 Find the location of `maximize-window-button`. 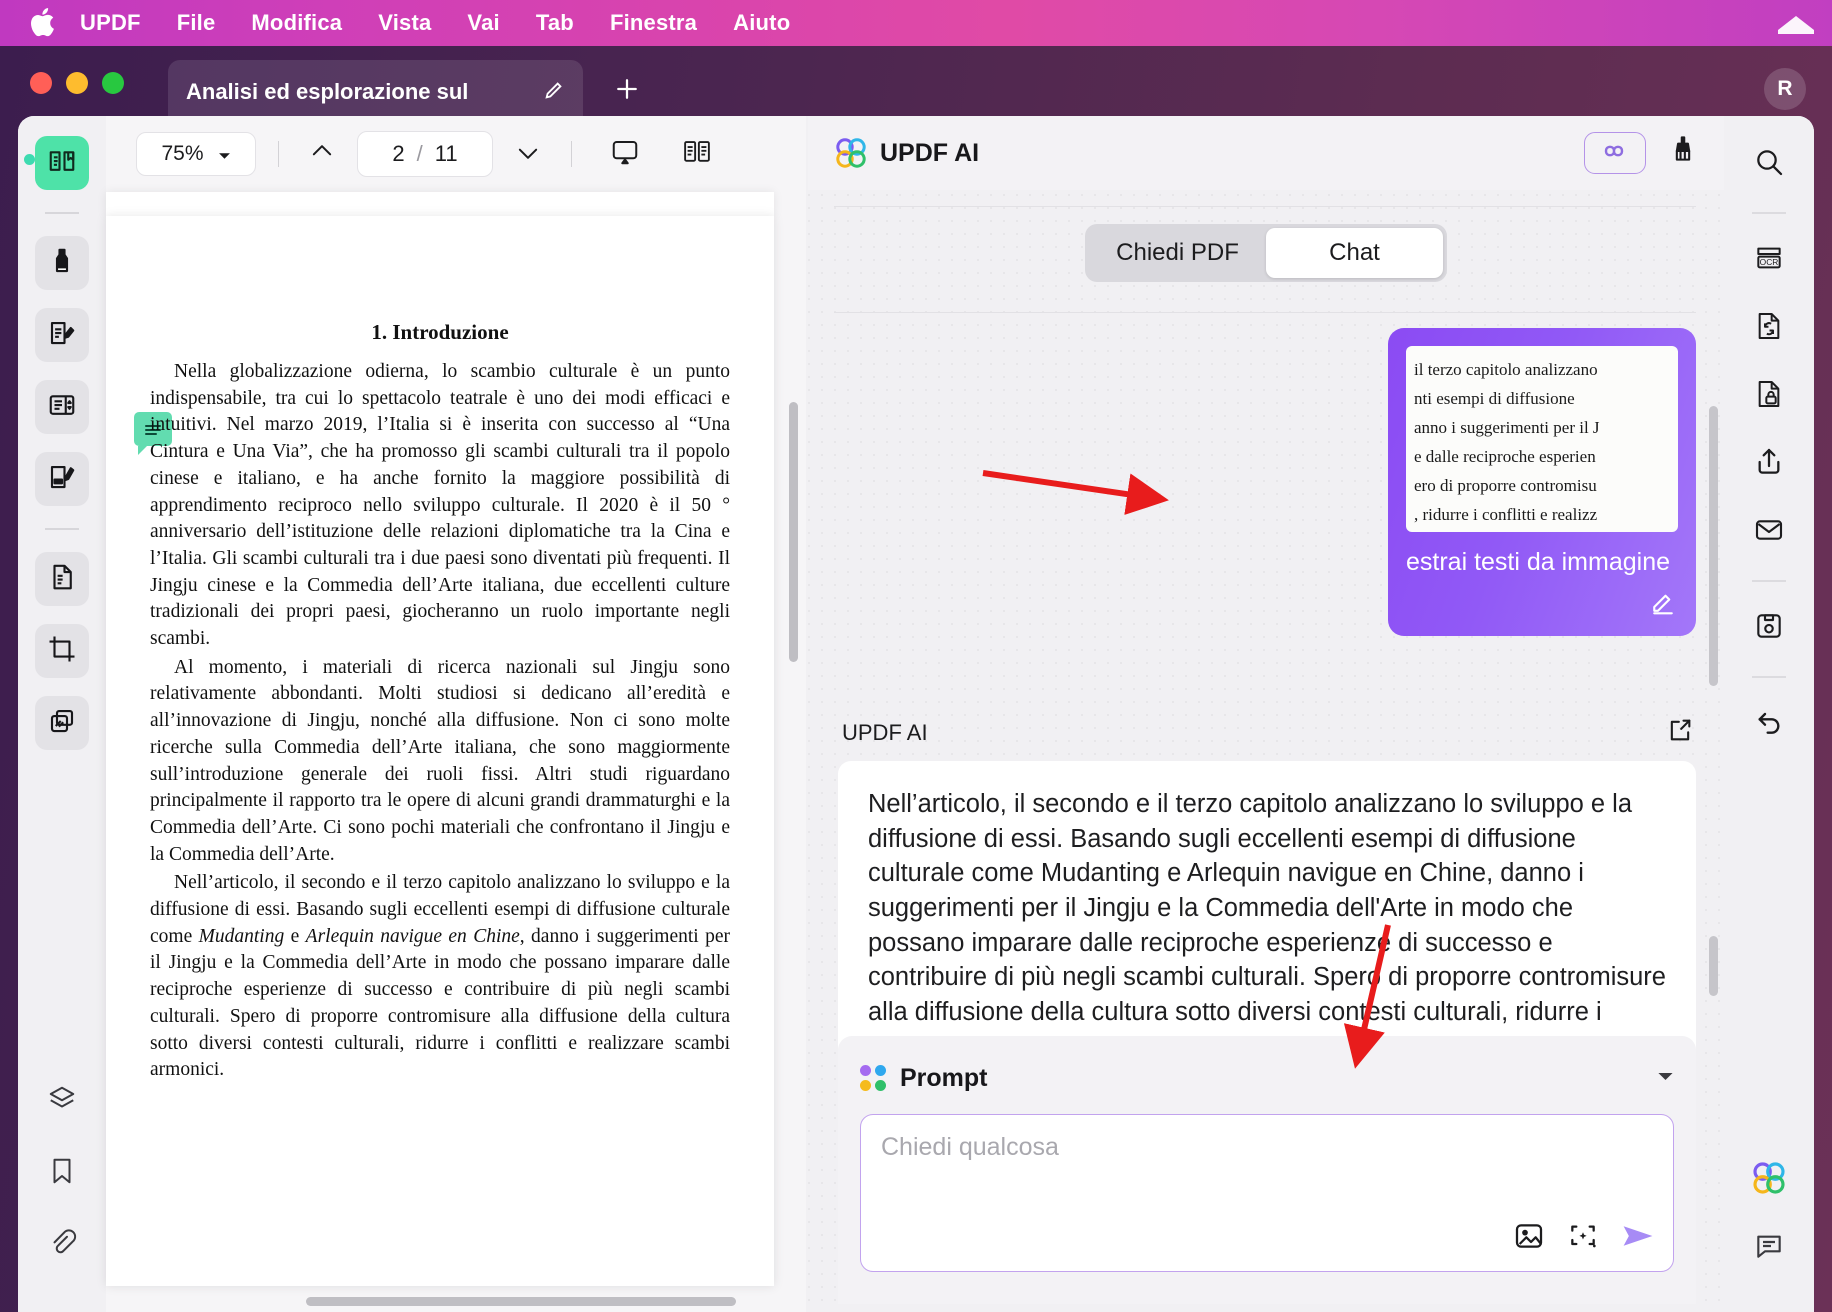

maximize-window-button is located at coordinates (113, 83).